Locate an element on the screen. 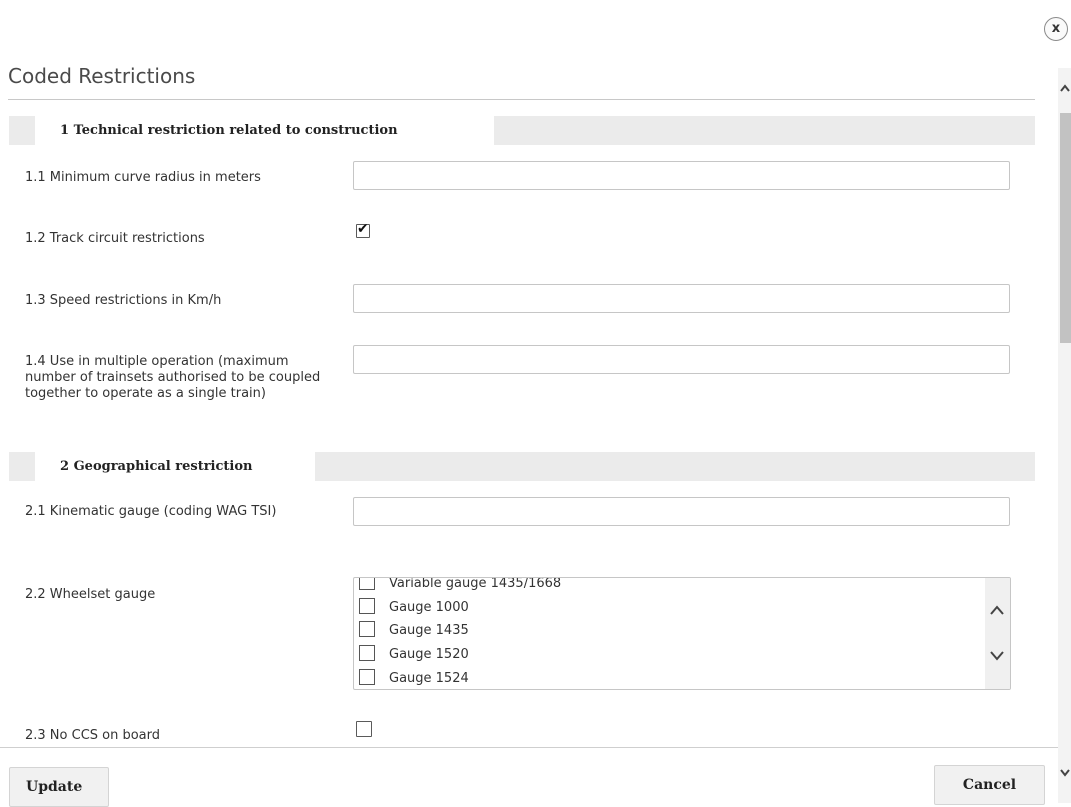 This screenshot has width=1071, height=807. scroll-down-icon is located at coordinates (1065, 773).